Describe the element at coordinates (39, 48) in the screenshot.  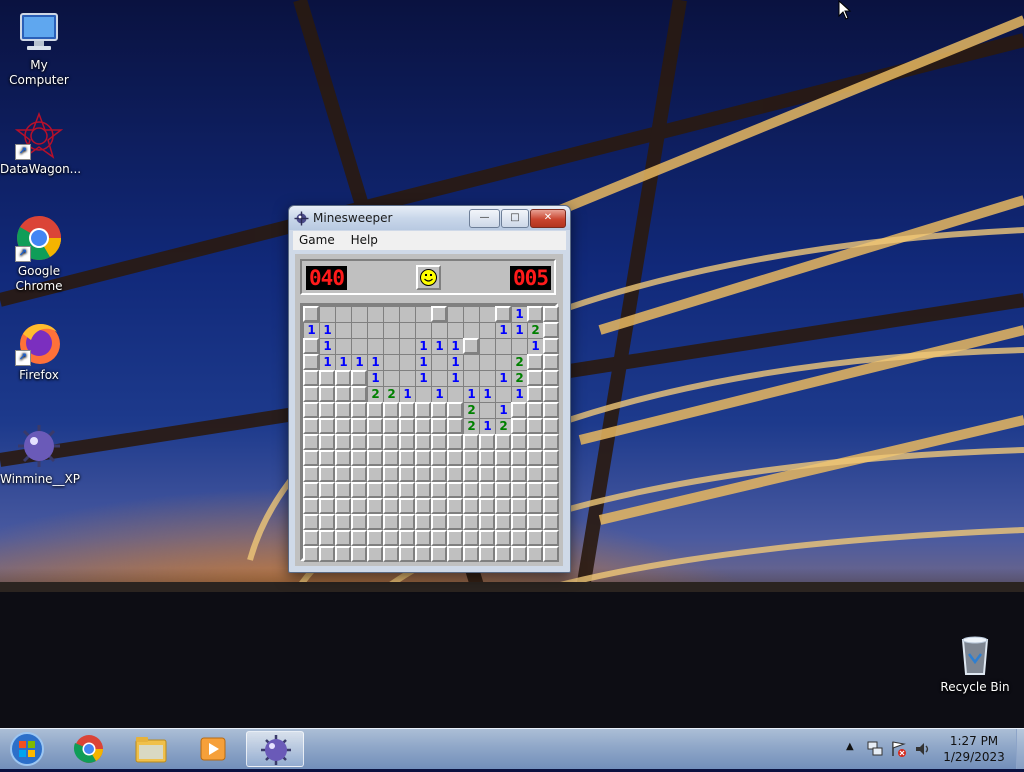
I see `desktop-icon-my-computer: My Computer` at that location.